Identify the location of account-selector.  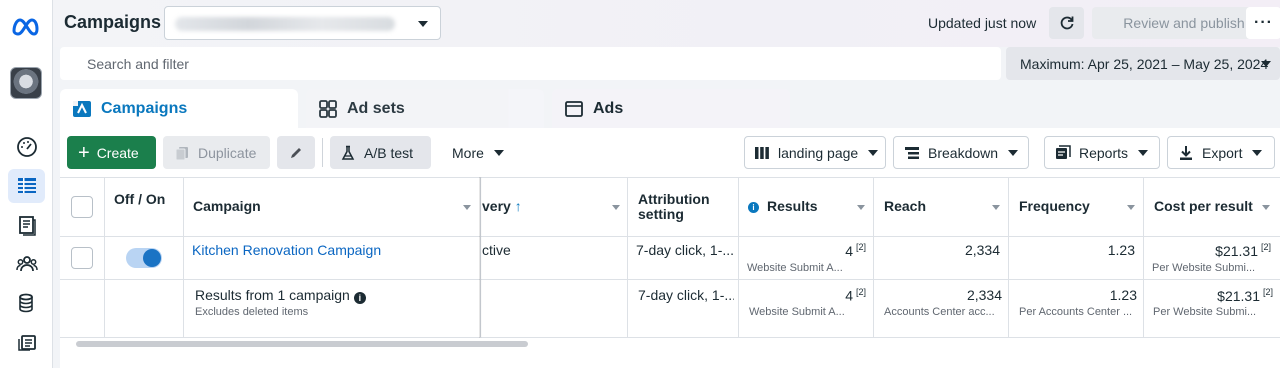
(302, 23).